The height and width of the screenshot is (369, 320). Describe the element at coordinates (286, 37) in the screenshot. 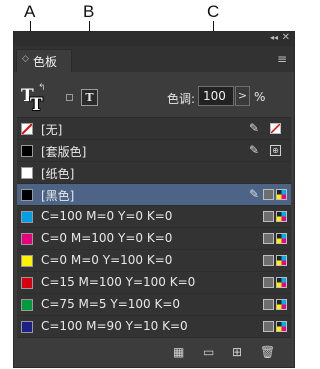

I see `close-icon: ✕` at that location.